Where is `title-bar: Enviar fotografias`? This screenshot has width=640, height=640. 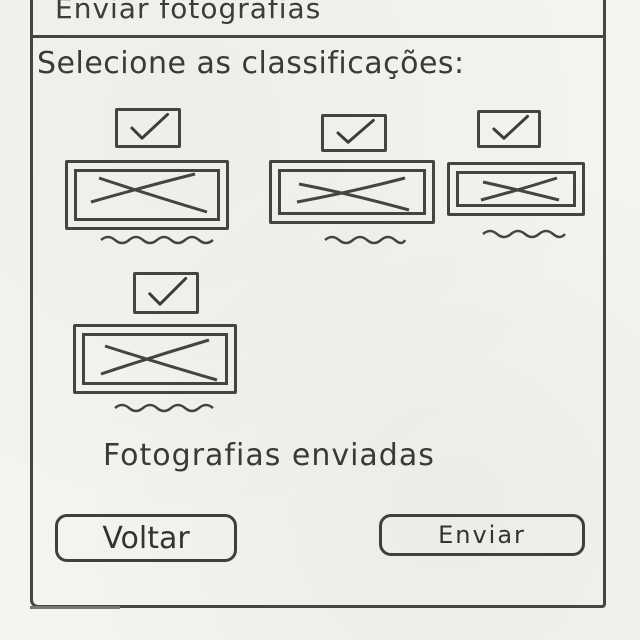 title-bar: Enviar fotografias is located at coordinates (318, 19).